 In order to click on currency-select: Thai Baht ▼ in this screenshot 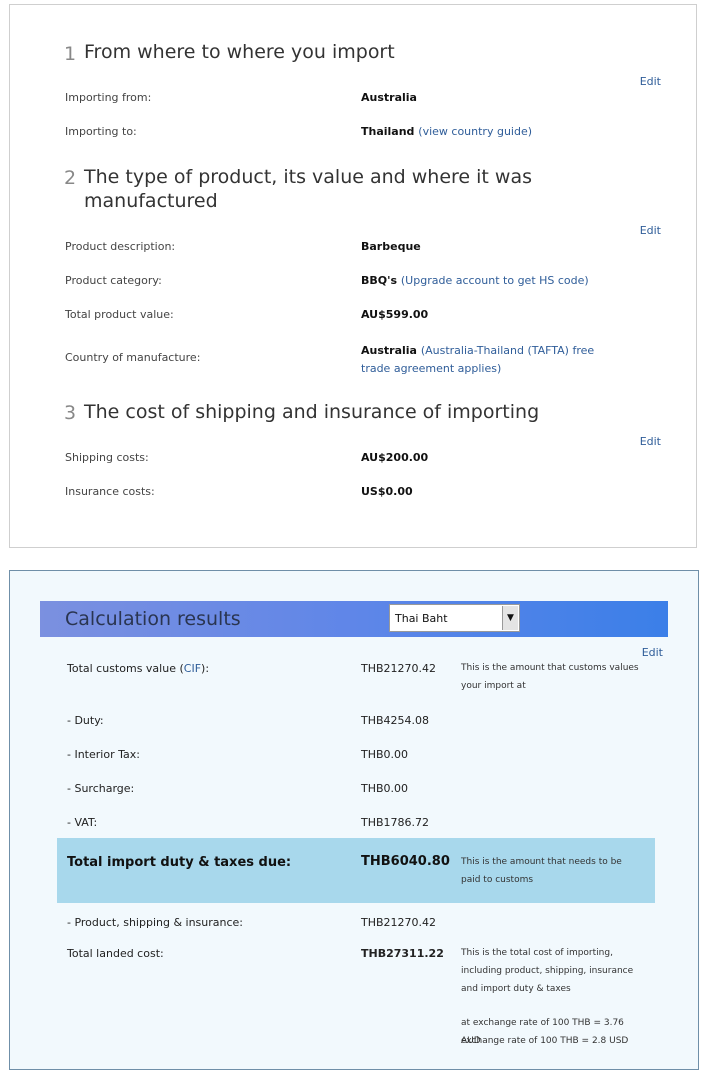, I will do `click(454, 618)`.